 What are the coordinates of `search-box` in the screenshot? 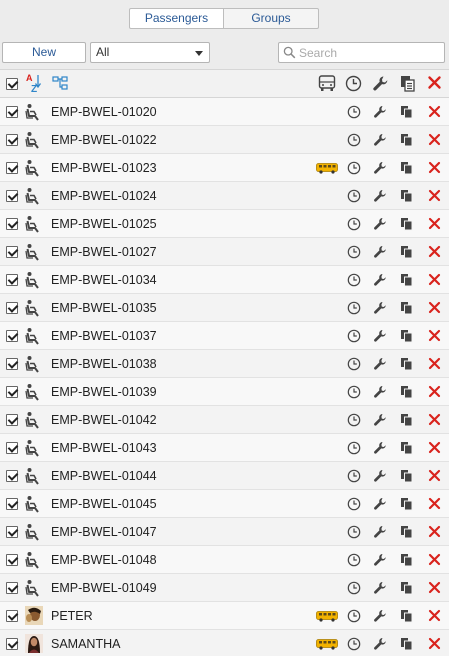 It's located at (361, 52).